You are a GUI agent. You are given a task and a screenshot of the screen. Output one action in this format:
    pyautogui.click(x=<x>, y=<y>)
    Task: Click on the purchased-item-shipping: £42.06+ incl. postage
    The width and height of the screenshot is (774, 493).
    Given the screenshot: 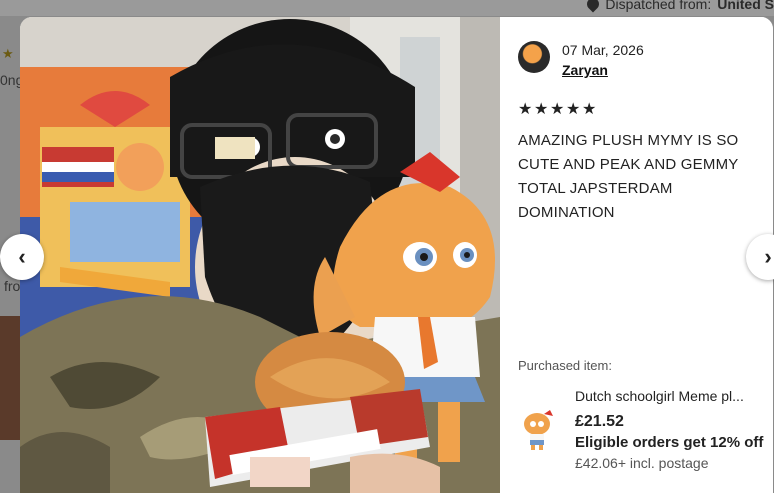 What is the action you would take?
    pyautogui.click(x=642, y=463)
    